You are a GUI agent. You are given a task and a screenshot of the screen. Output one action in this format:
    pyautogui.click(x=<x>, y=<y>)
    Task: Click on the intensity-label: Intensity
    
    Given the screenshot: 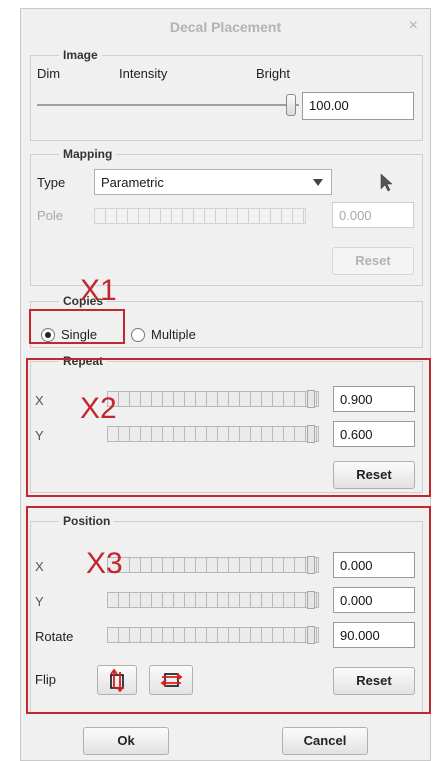 What is the action you would take?
    pyautogui.click(x=143, y=73)
    